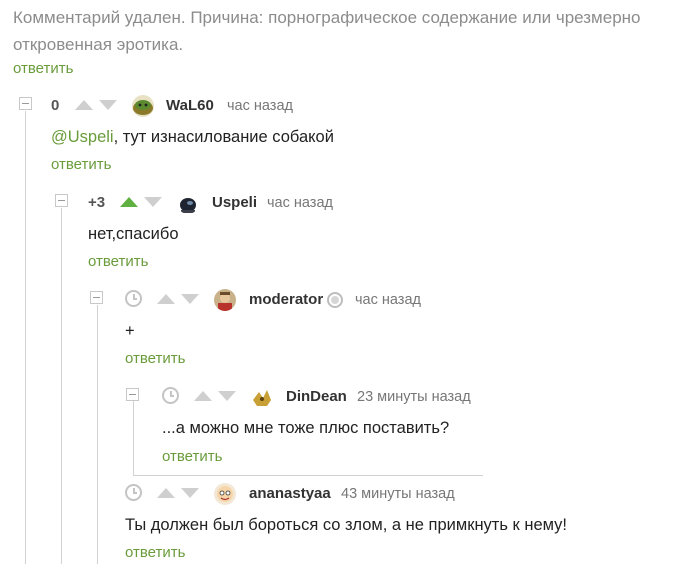 The width and height of the screenshot is (700, 564). What do you see at coordinates (133, 234) in the screenshot?
I see `comment-text: нет,спасибо` at bounding box center [133, 234].